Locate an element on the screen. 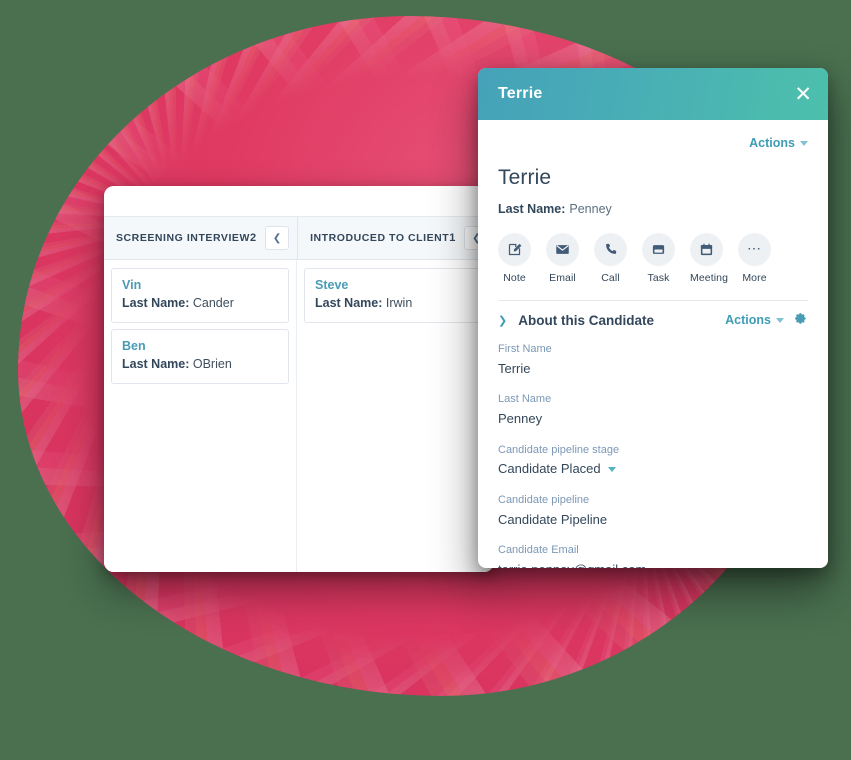  card-name: Steve is located at coordinates (393, 285).